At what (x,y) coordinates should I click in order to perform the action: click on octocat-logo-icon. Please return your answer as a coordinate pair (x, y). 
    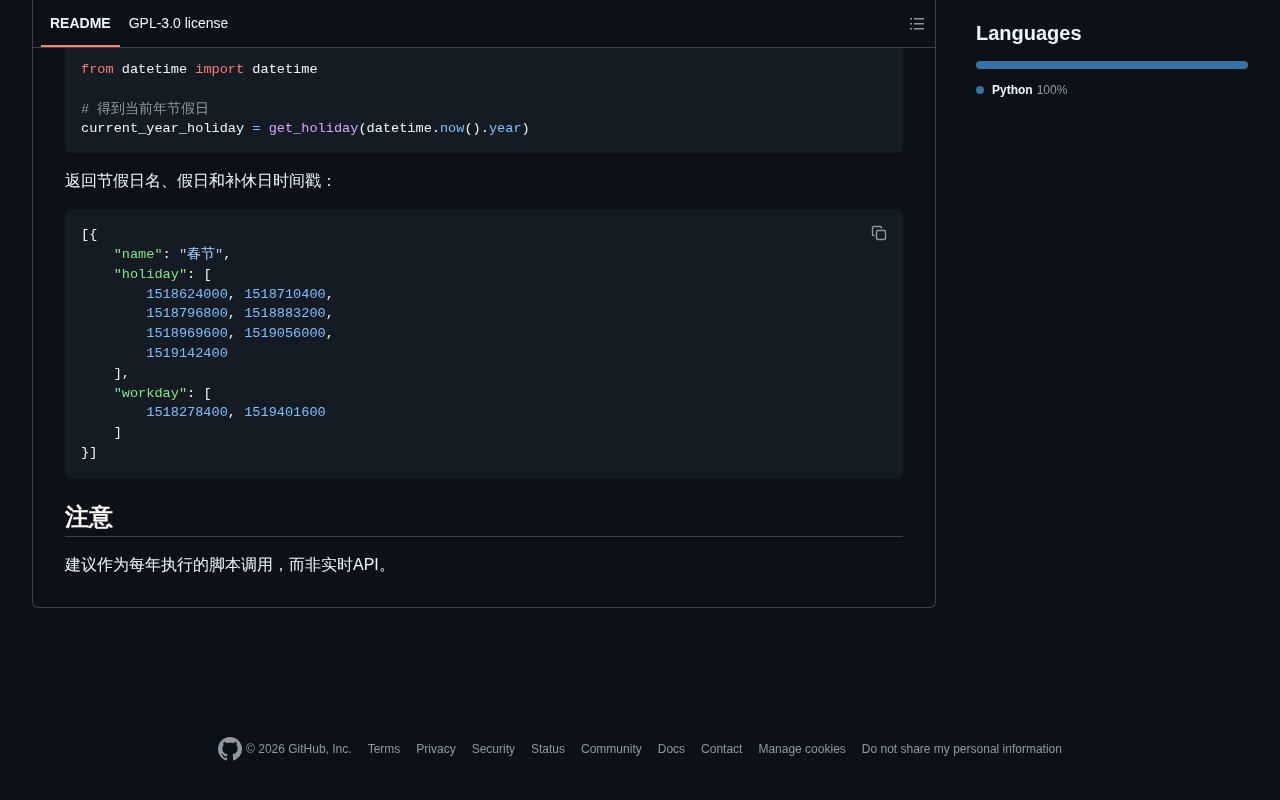
    Looking at the image, I should click on (230, 749).